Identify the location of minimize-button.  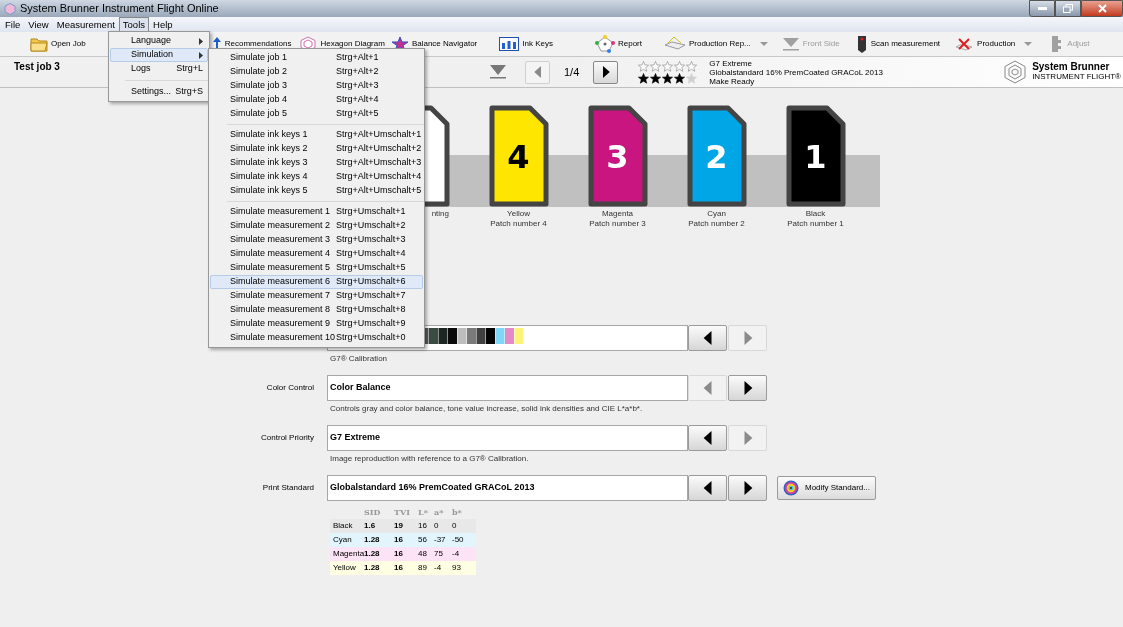
(1042, 8).